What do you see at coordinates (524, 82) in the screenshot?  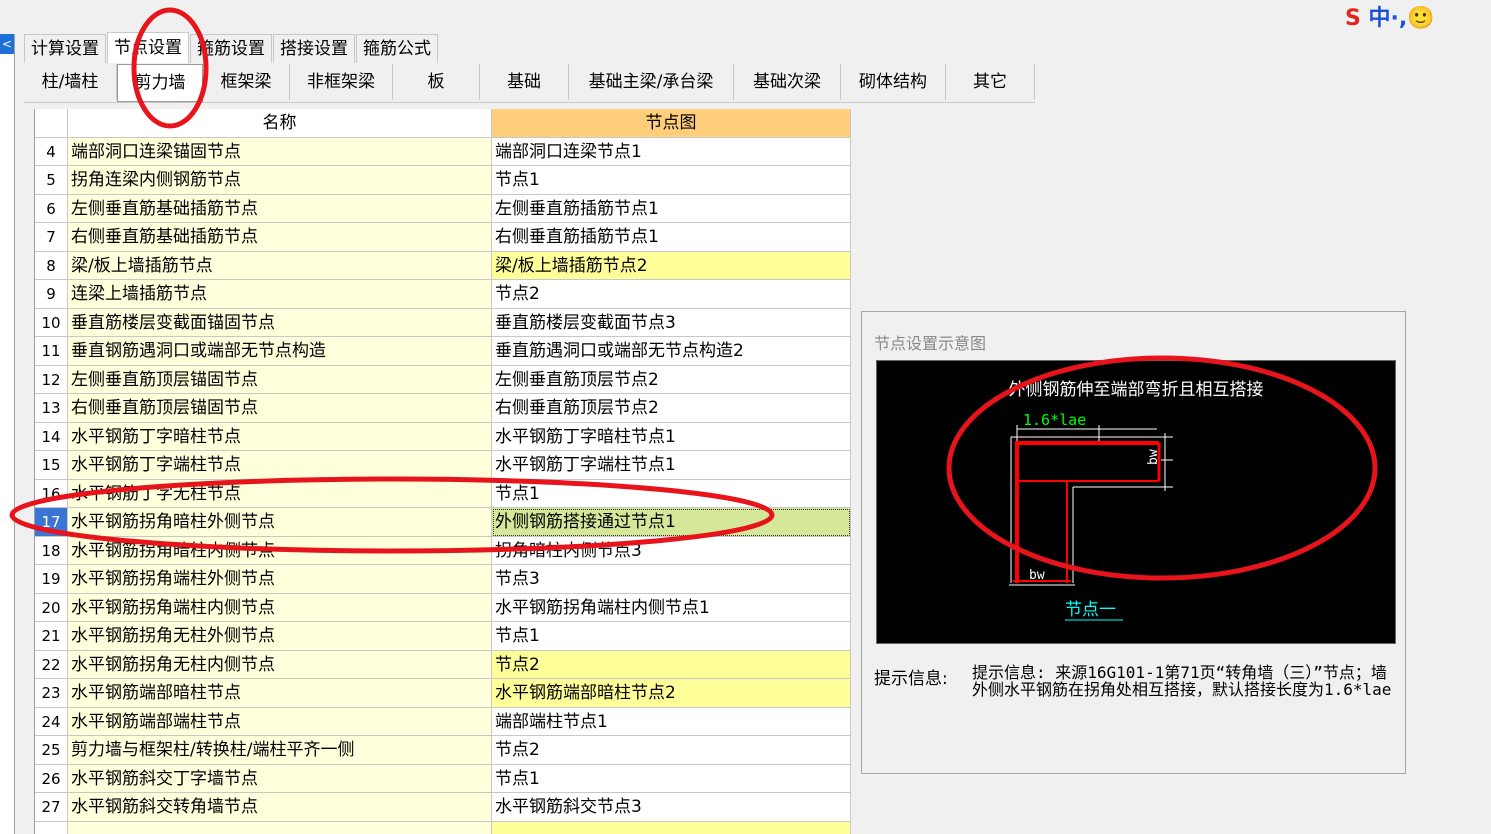 I see `subtab-foundation: 基础` at bounding box center [524, 82].